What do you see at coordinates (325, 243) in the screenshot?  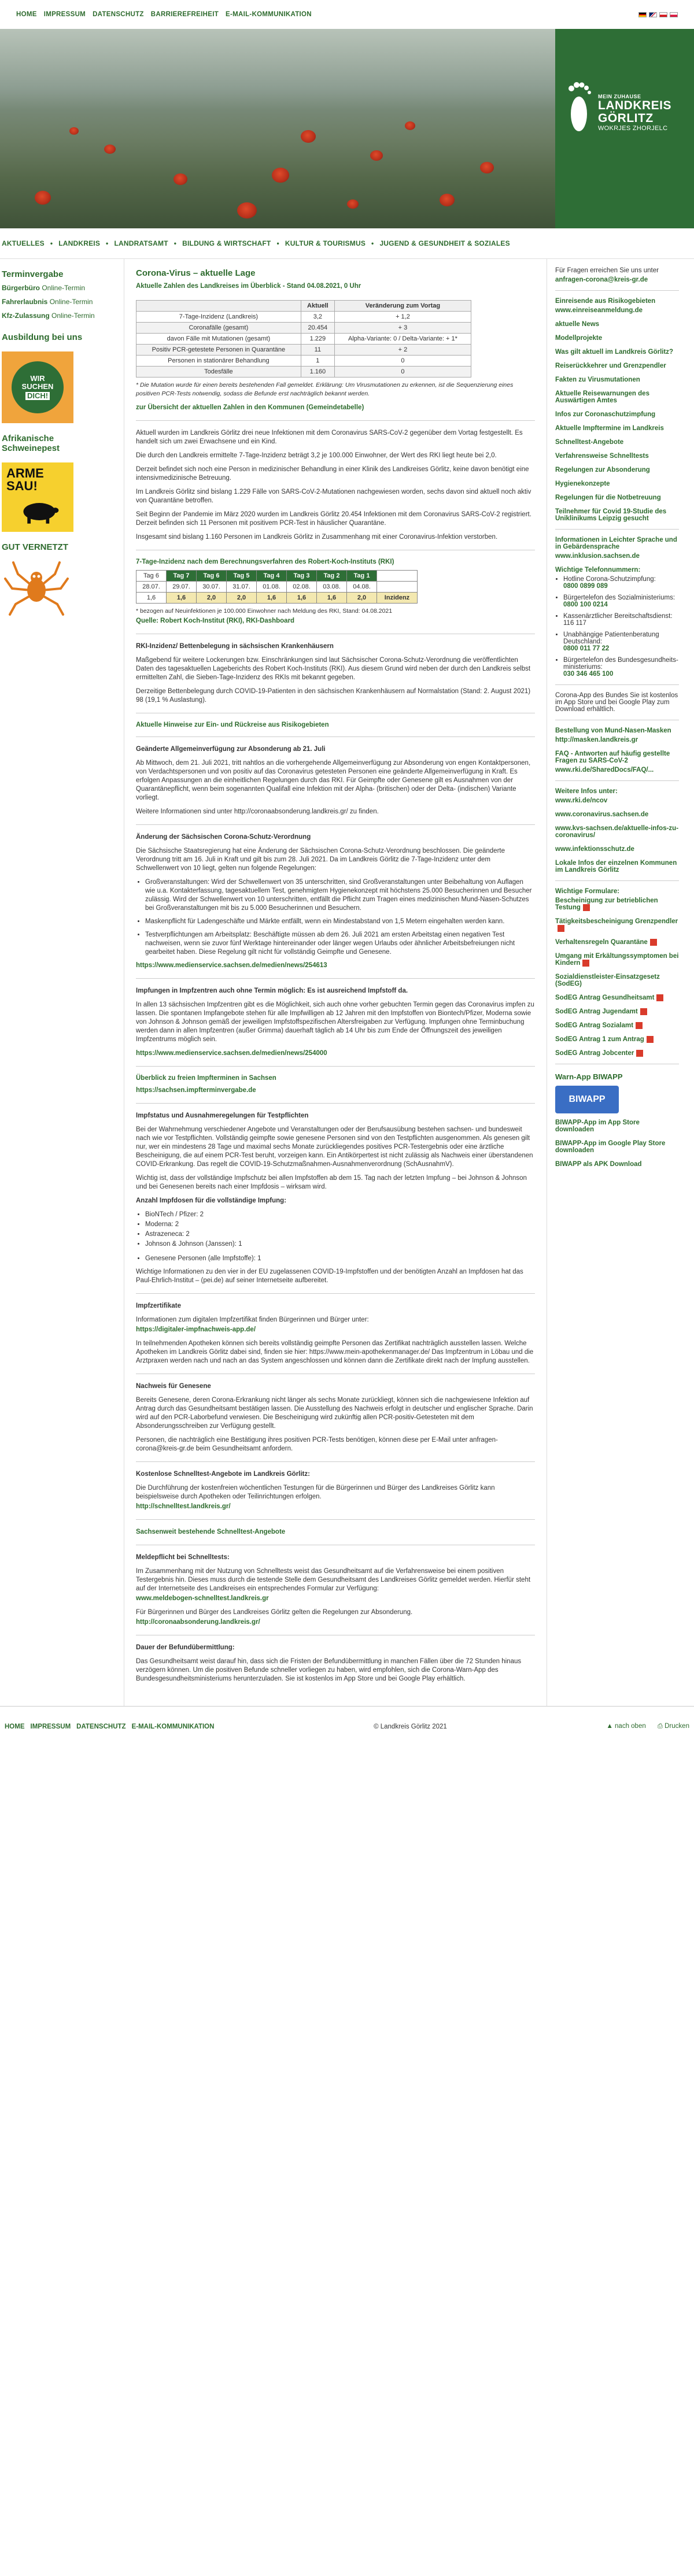 I see `nav-kultur: KULTUR & TOURISMUS` at bounding box center [325, 243].